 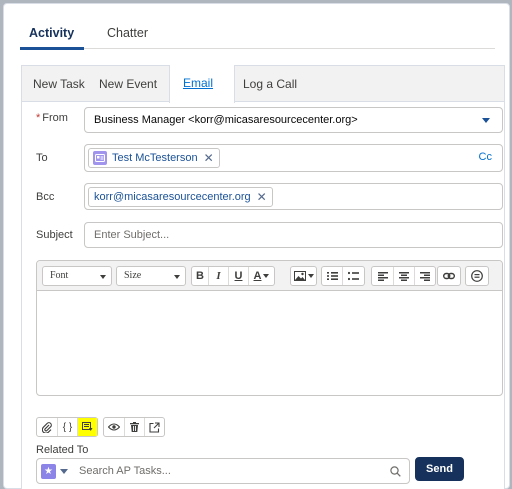 I want to click on to-recipient-name: Test McTesterson, so click(x=155, y=158).